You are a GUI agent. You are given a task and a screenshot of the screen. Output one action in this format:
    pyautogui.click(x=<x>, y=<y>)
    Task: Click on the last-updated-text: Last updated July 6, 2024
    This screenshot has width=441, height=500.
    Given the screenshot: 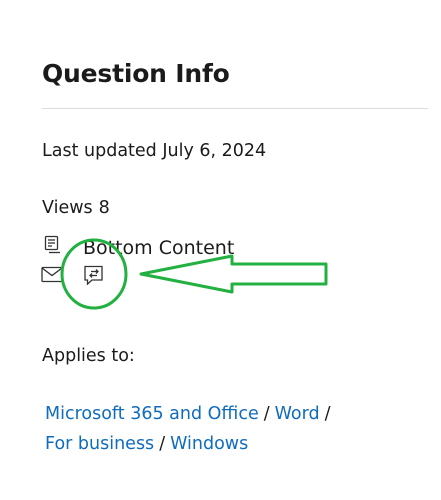 What is the action you would take?
    pyautogui.click(x=154, y=151)
    